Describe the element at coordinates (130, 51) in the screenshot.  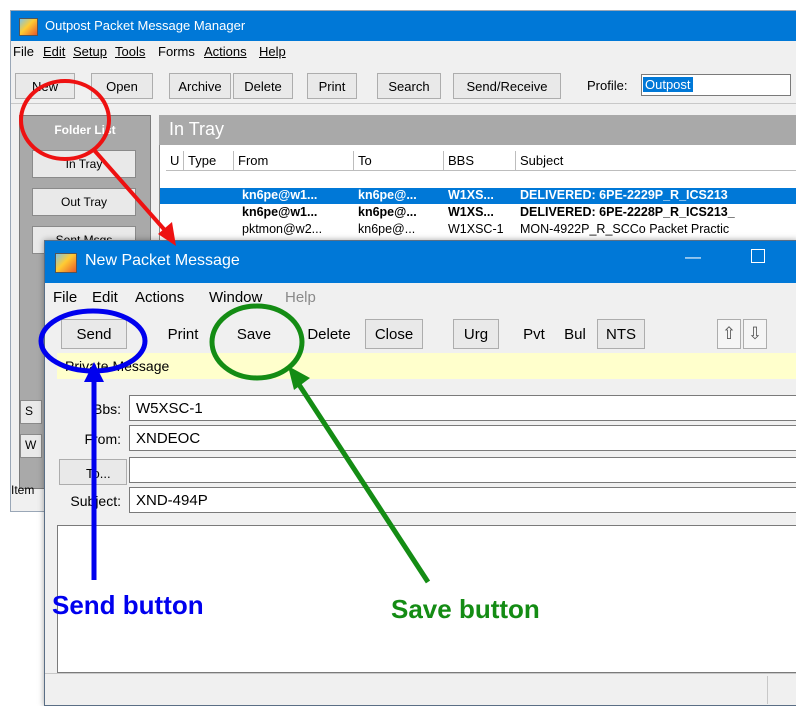
I see `menu-tools: Tools` at that location.